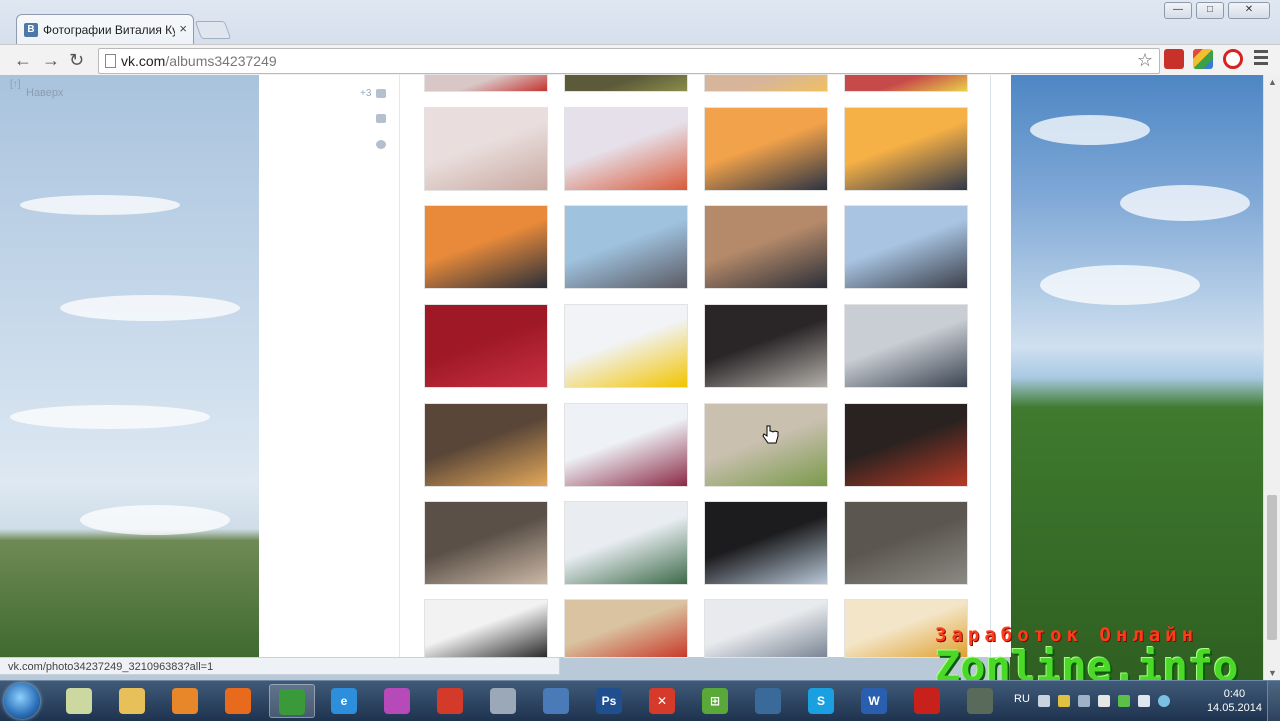 The image size is (1280, 721). Describe the element at coordinates (221, 61) in the screenshot. I see `url-path: /albums34237249` at that location.